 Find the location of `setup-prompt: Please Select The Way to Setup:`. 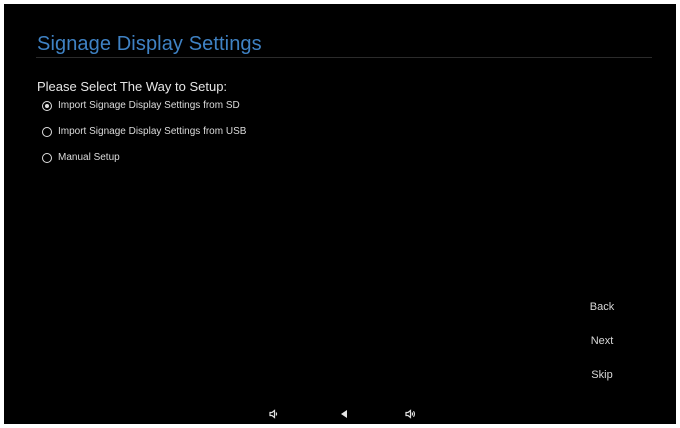

setup-prompt: Please Select The Way to Setup: is located at coordinates (132, 86).